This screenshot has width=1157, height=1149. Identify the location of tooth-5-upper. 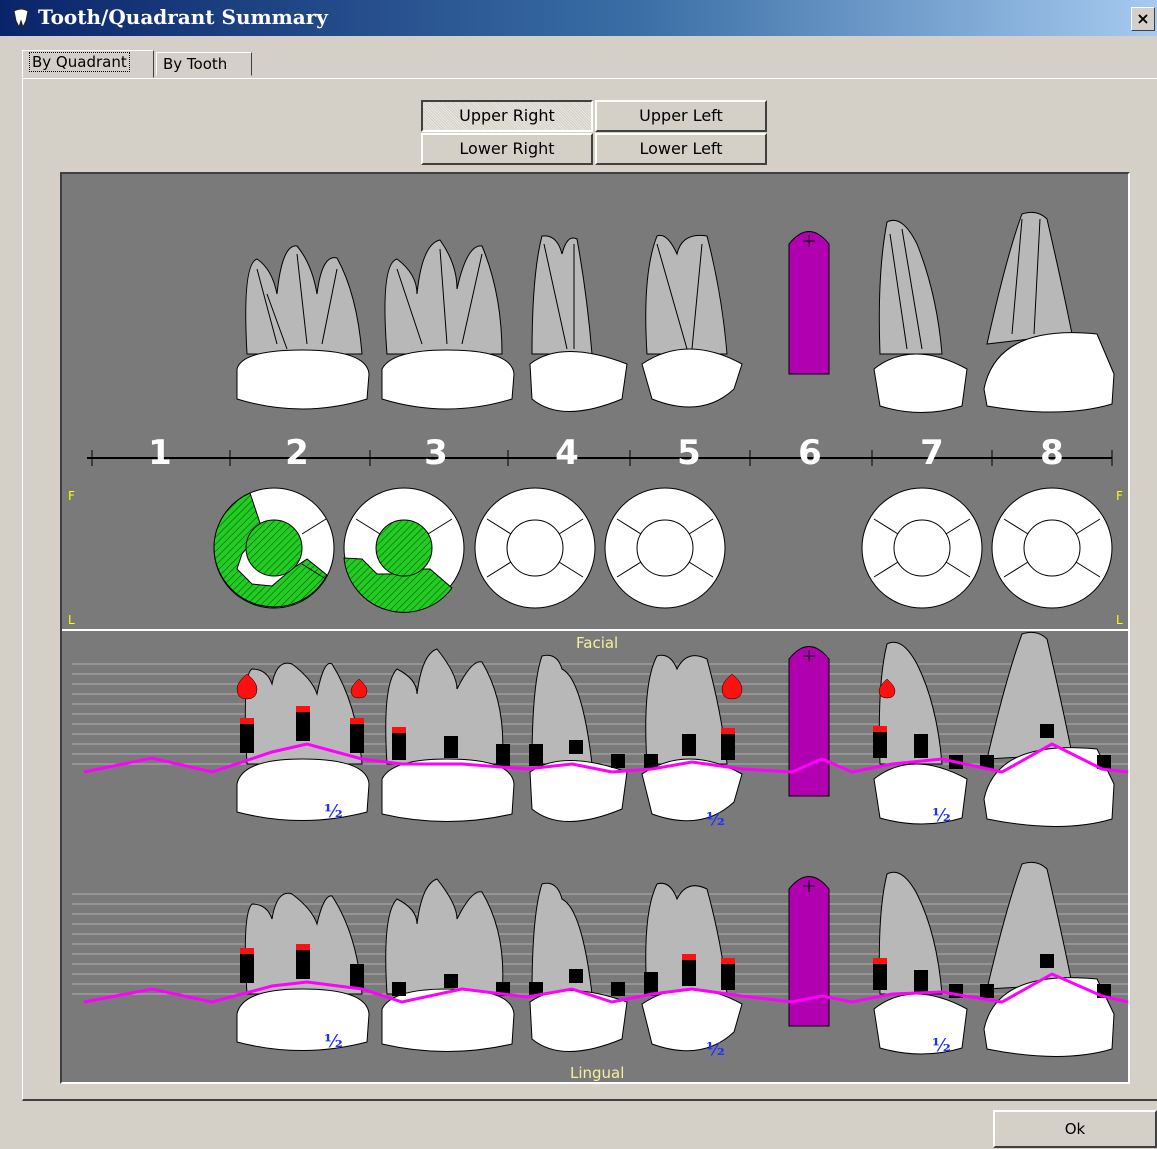
(692, 321).